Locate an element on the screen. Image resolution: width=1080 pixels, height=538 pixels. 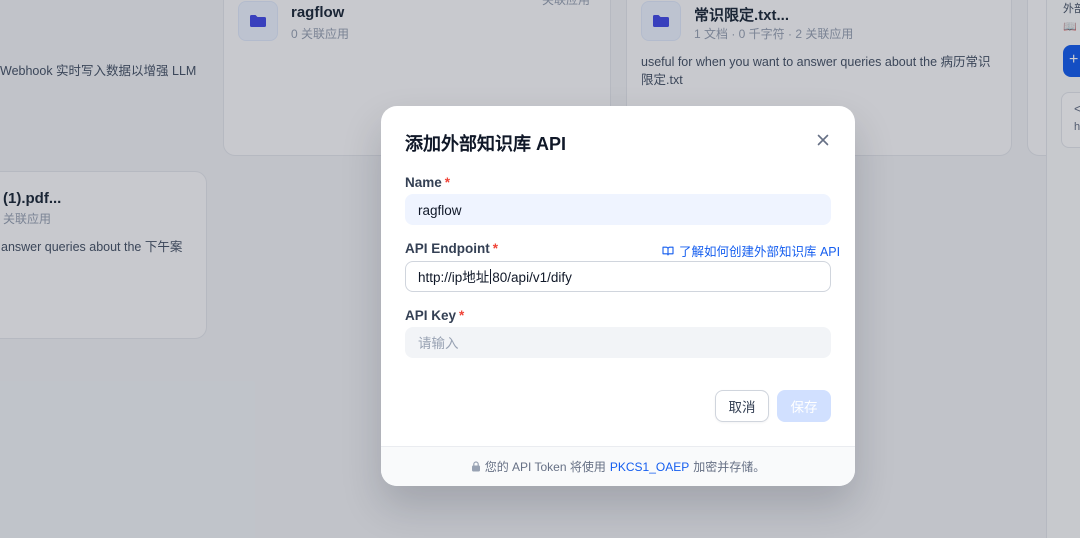
modal-title: 添加外部知识库 API is located at coordinates (486, 144).